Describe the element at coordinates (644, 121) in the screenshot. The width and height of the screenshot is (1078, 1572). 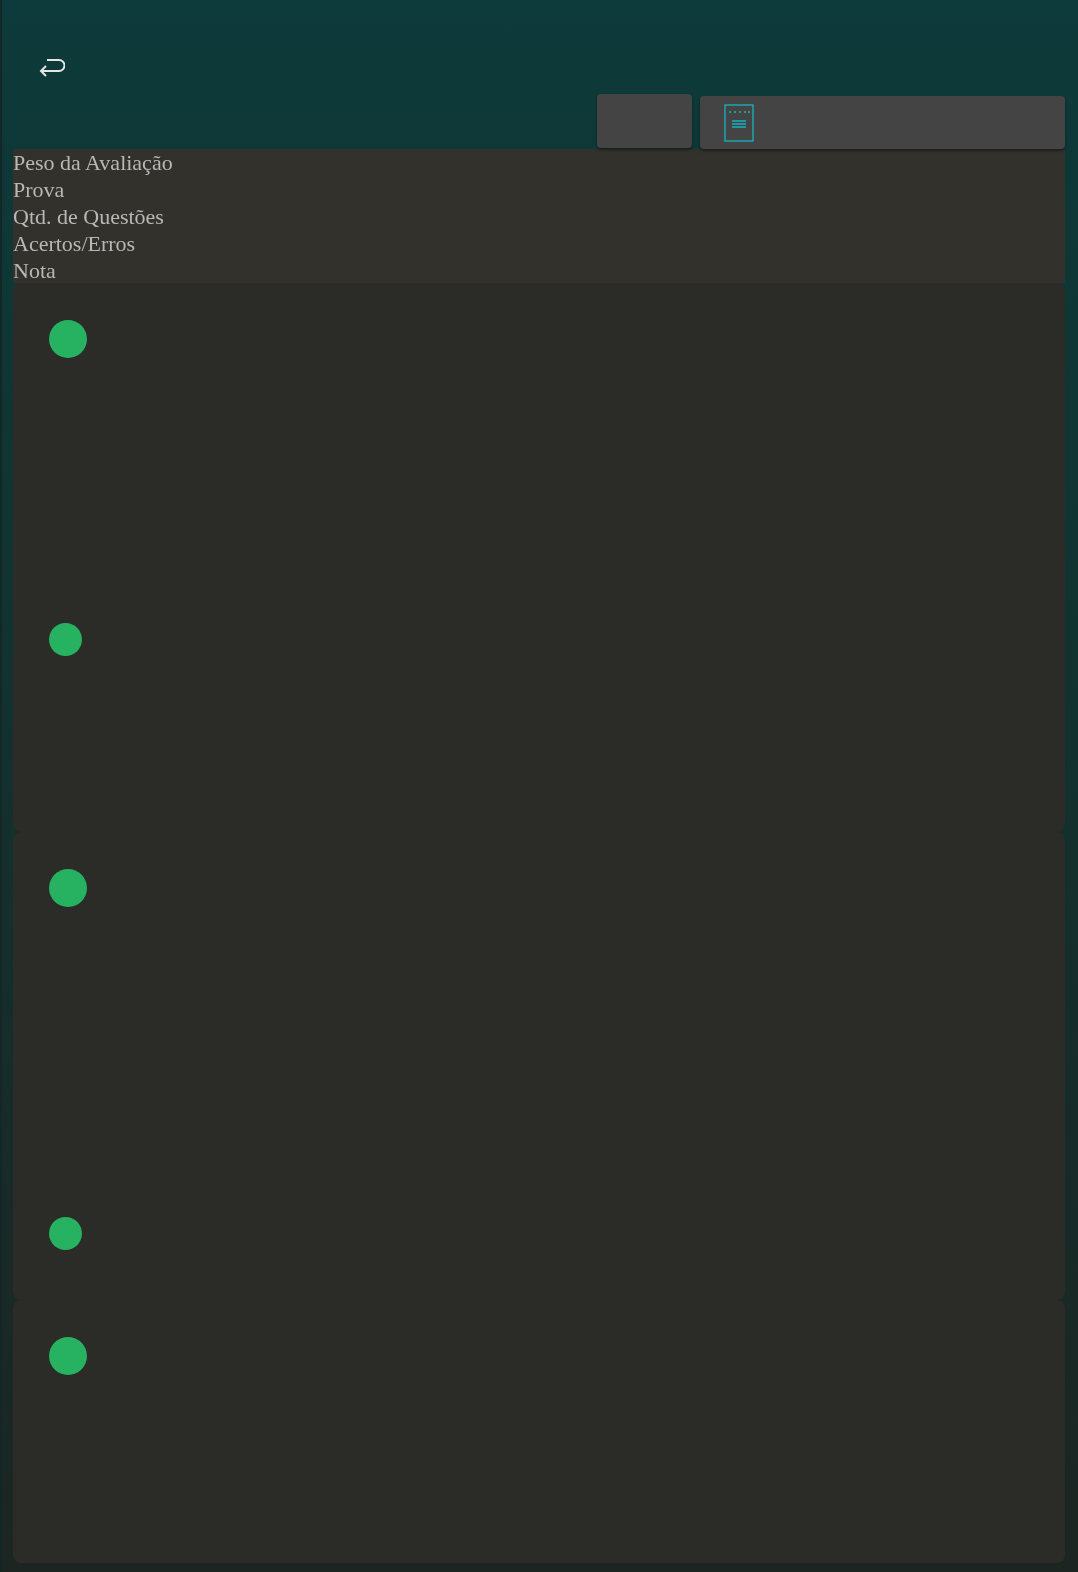
I see `toolbar-button` at that location.